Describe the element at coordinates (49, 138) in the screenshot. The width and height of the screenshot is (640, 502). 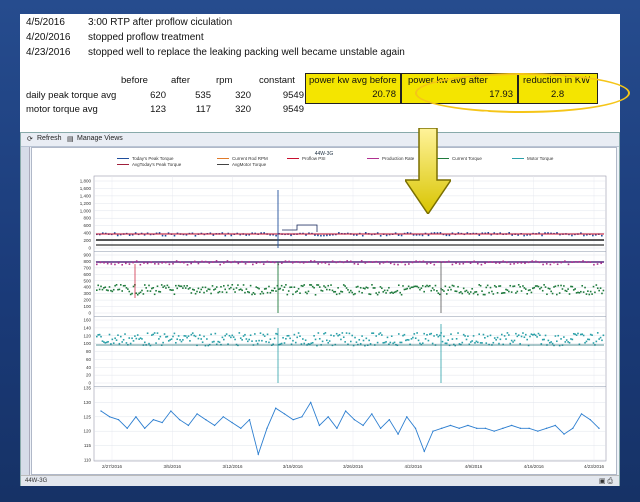
I see `refresh-button: Refresh` at that location.